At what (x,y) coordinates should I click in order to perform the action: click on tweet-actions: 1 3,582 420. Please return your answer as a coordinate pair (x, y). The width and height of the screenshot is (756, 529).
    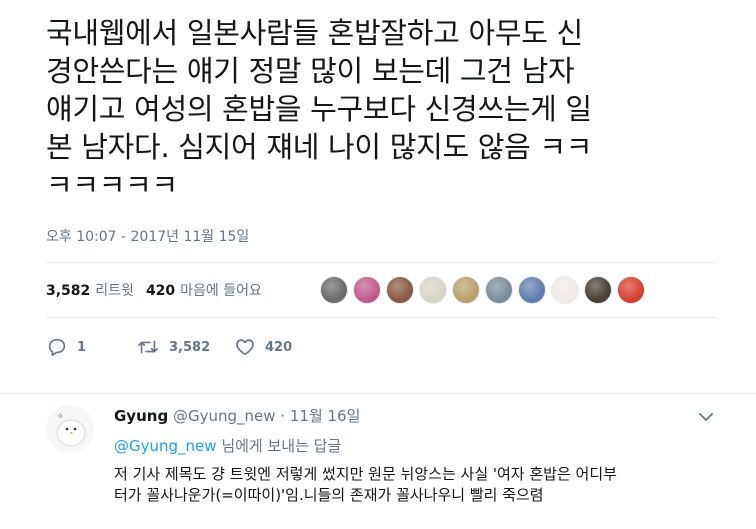
    Looking at the image, I should click on (169, 347).